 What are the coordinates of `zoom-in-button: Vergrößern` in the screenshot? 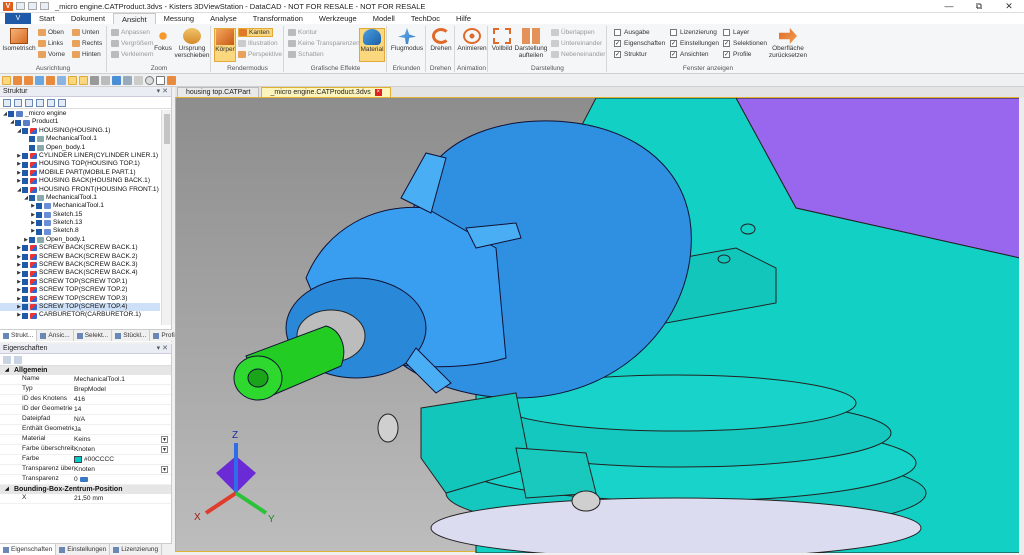 It's located at (132, 43).